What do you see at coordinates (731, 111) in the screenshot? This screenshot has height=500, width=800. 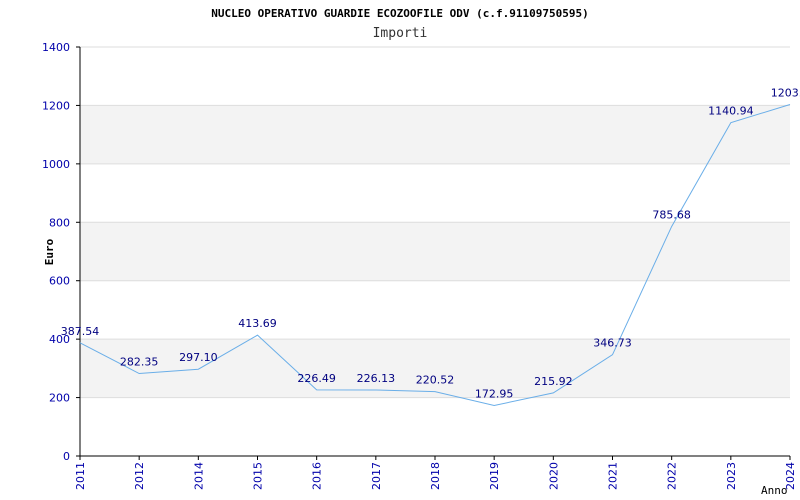 I see `data-label: 1140.94` at bounding box center [731, 111].